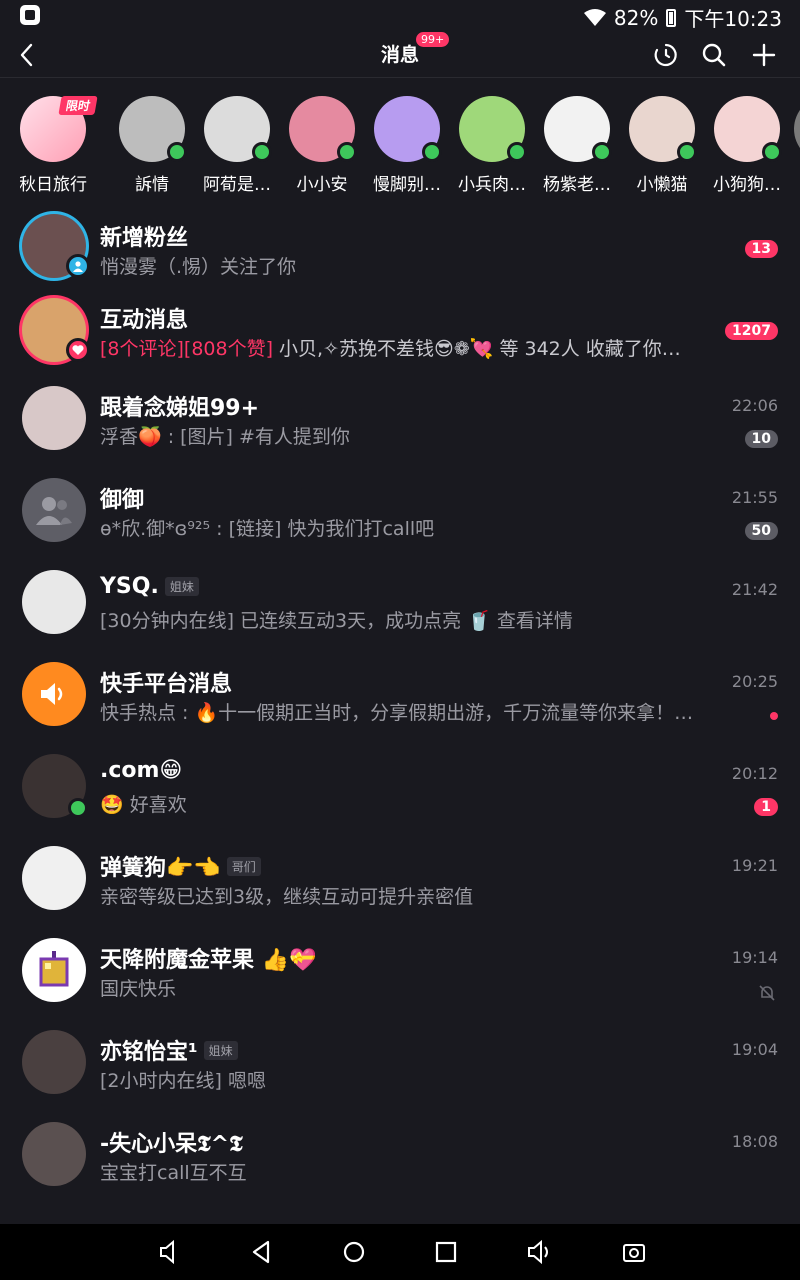 The height and width of the screenshot is (1280, 800). What do you see at coordinates (767, 993) in the screenshot?
I see `mute-bell-icon` at bounding box center [767, 993].